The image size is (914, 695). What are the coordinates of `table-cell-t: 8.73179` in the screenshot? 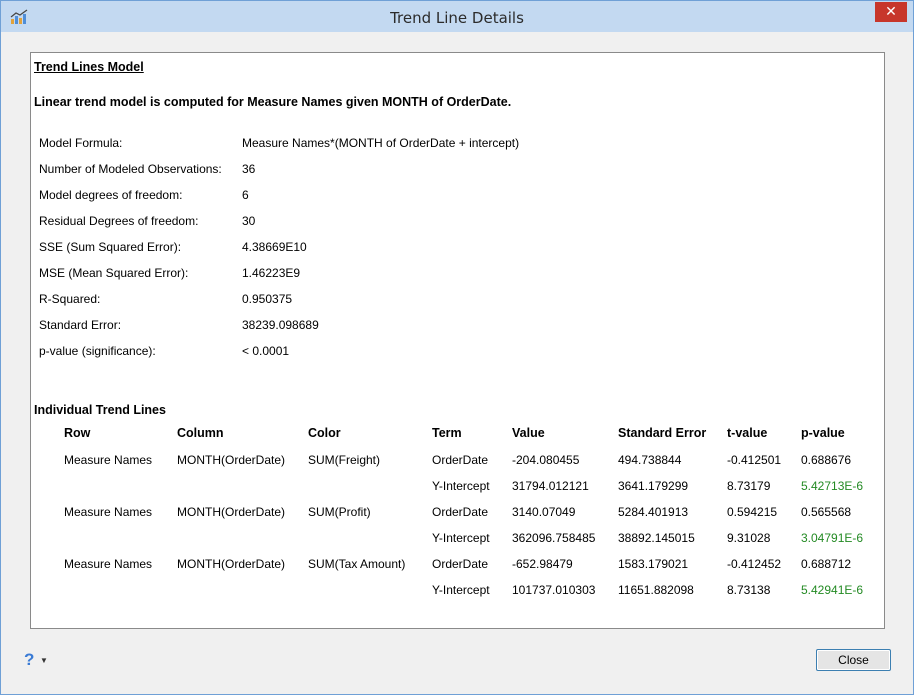 It's located at (749, 486).